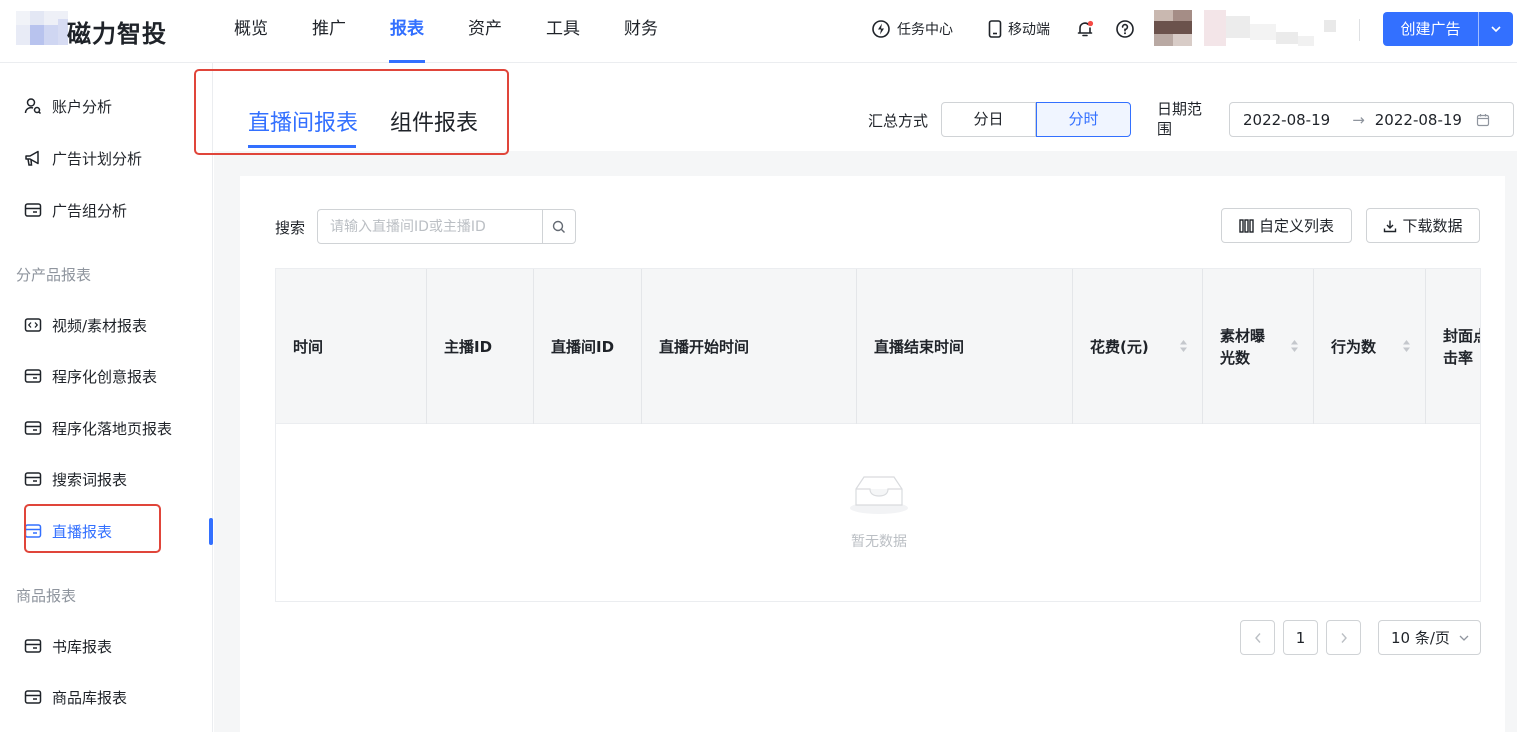  I want to click on notification-button, so click(1088, 29).